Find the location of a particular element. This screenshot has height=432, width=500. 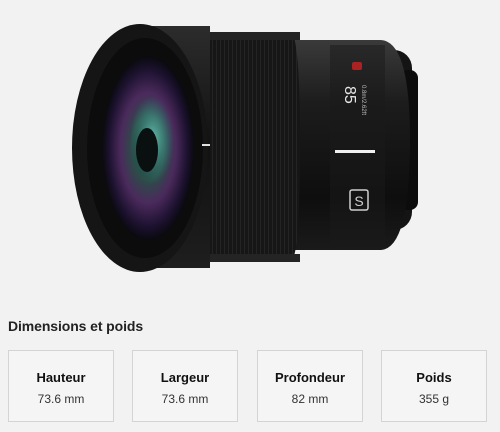

focal-length-marking: 85 is located at coordinates (349, 95).